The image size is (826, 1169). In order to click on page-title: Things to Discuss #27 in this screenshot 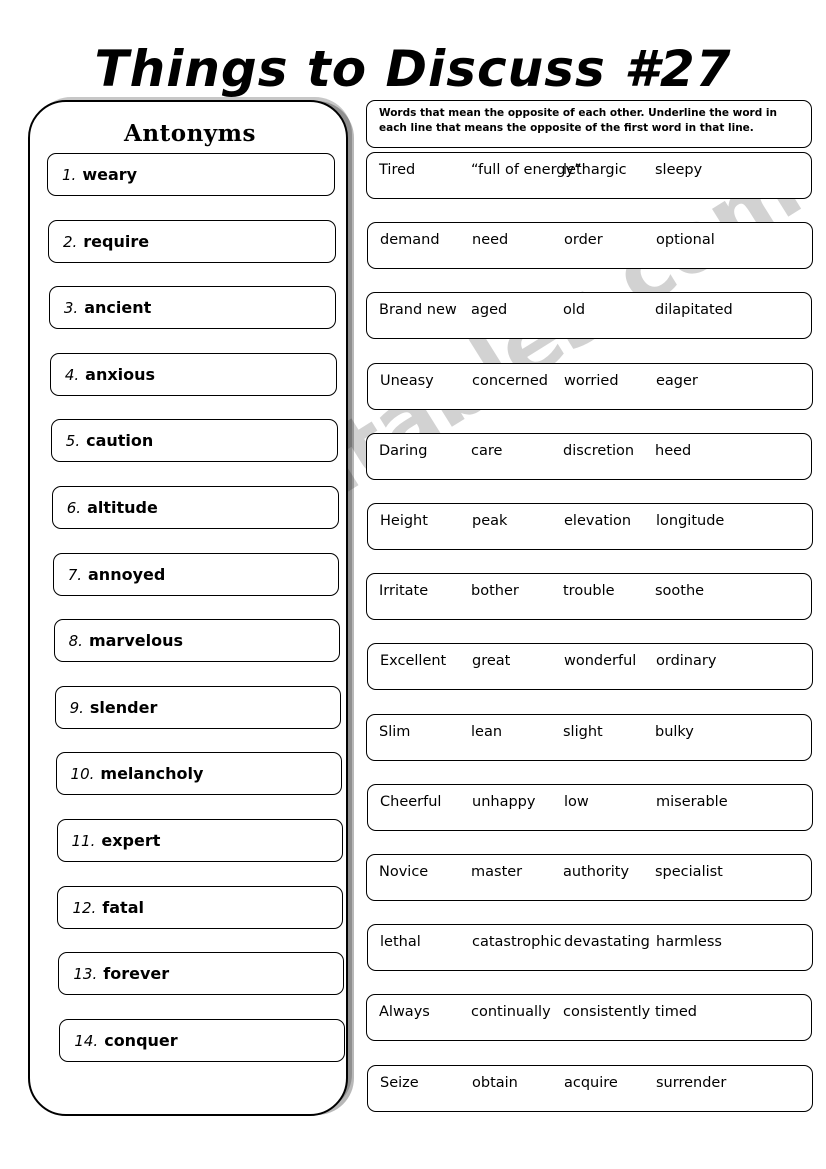, I will do `click(413, 69)`.